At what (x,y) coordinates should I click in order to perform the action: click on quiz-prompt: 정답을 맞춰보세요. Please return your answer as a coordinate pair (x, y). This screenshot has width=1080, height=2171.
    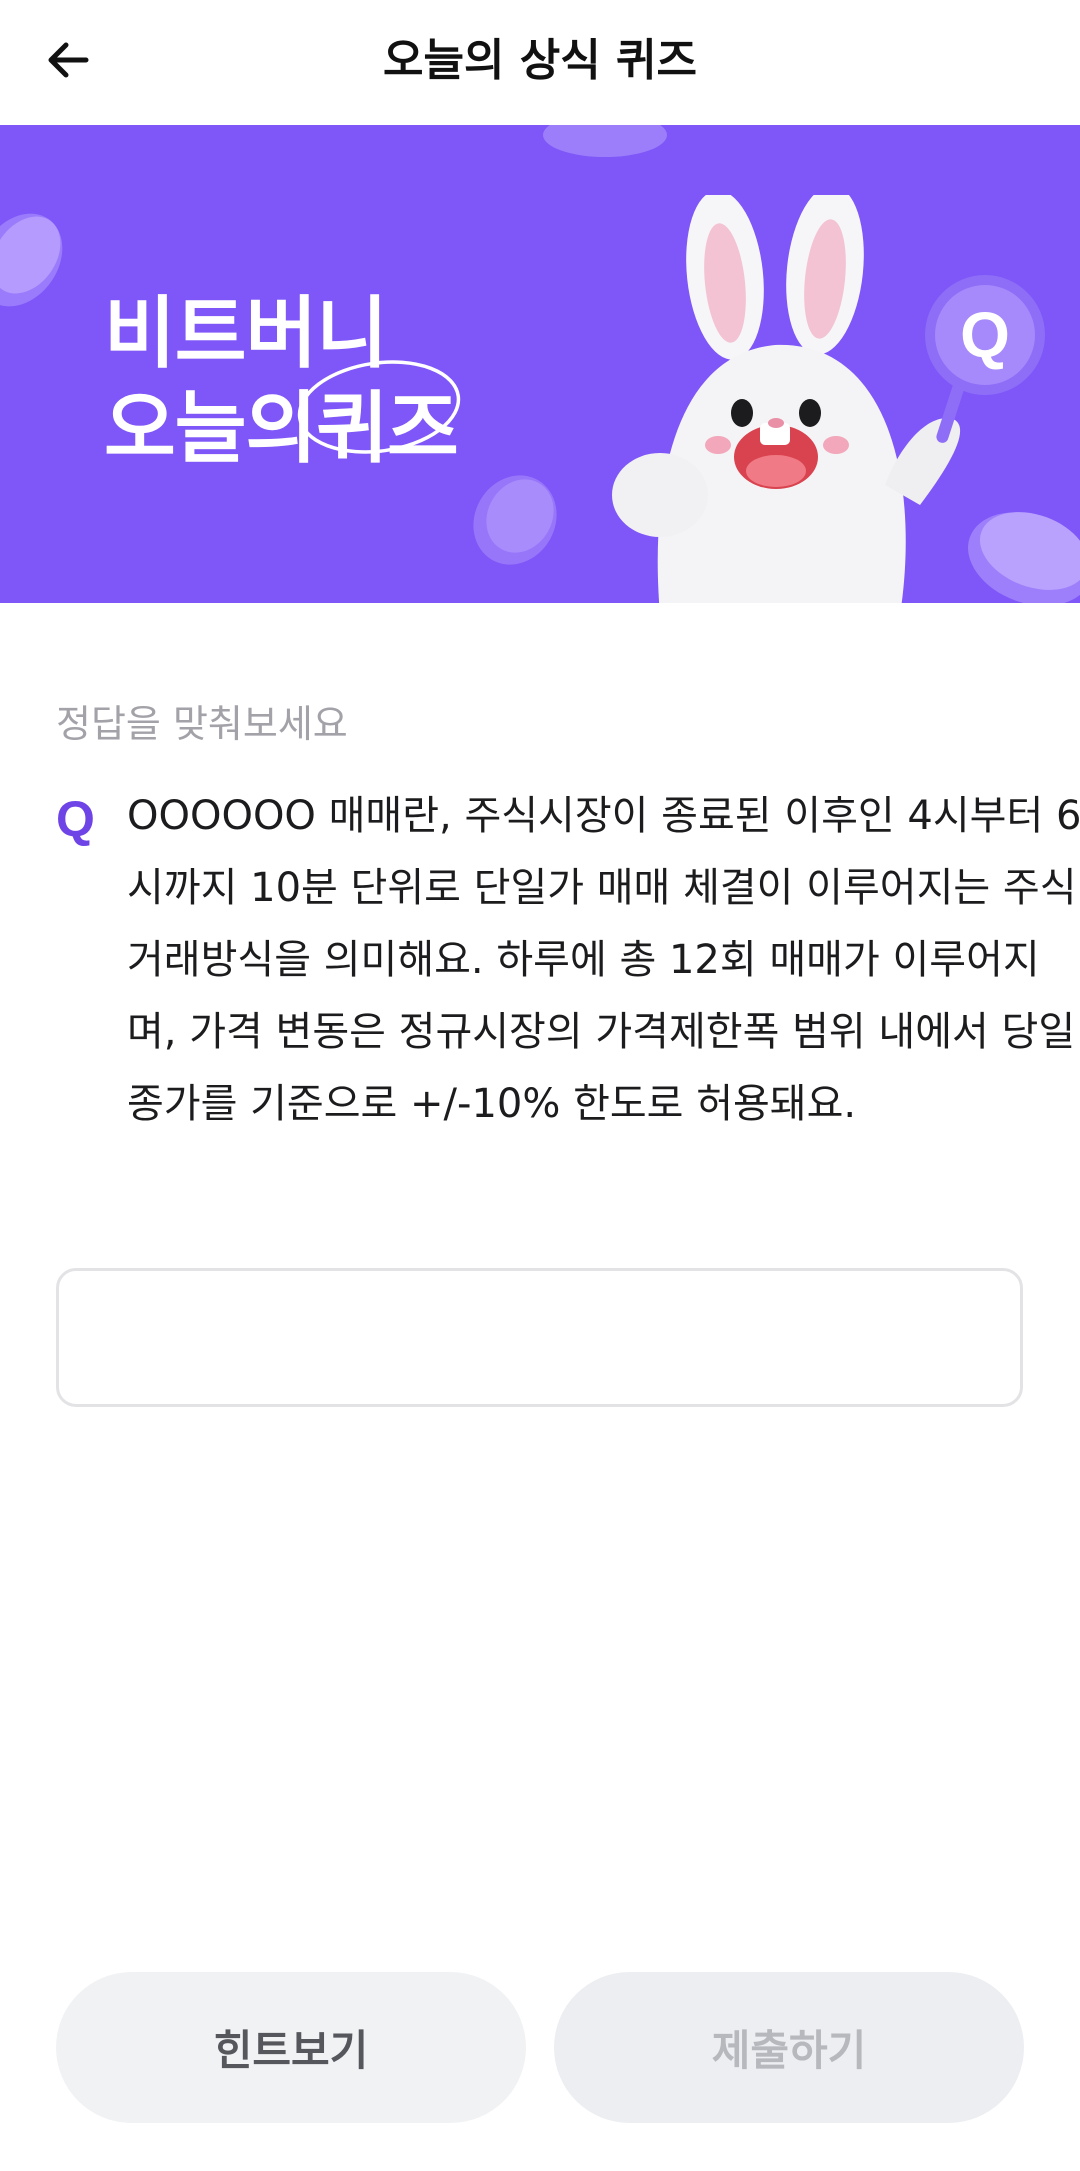
    Looking at the image, I should click on (202, 724).